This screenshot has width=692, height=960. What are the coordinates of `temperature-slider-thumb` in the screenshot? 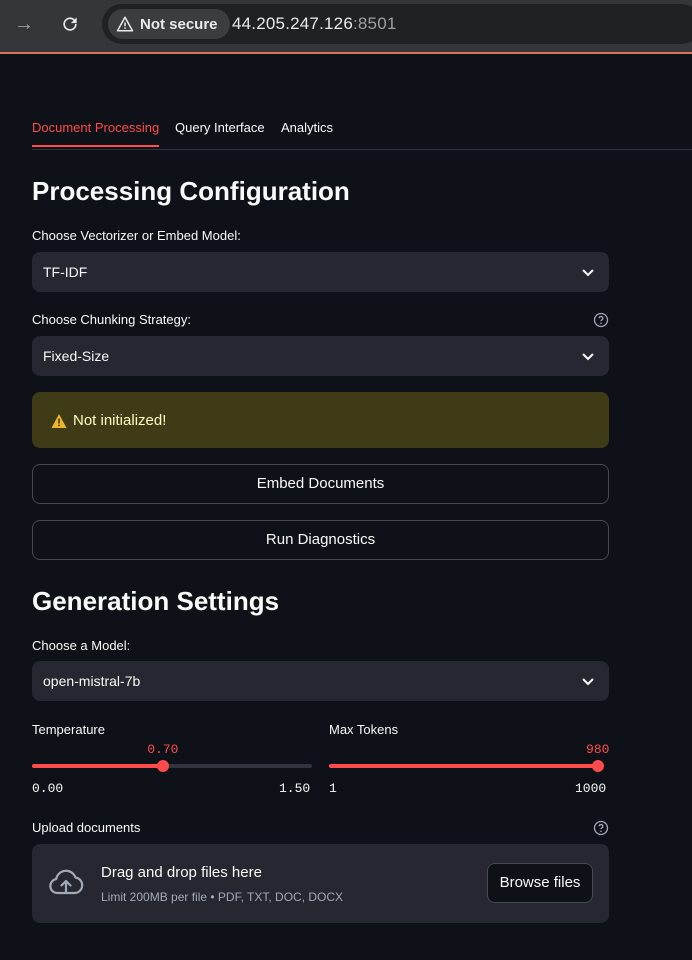 It's located at (162, 766).